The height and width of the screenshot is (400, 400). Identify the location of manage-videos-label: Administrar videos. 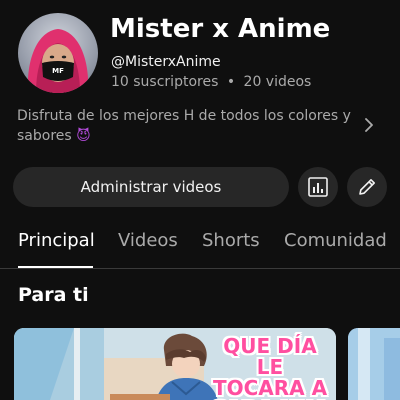
(151, 187).